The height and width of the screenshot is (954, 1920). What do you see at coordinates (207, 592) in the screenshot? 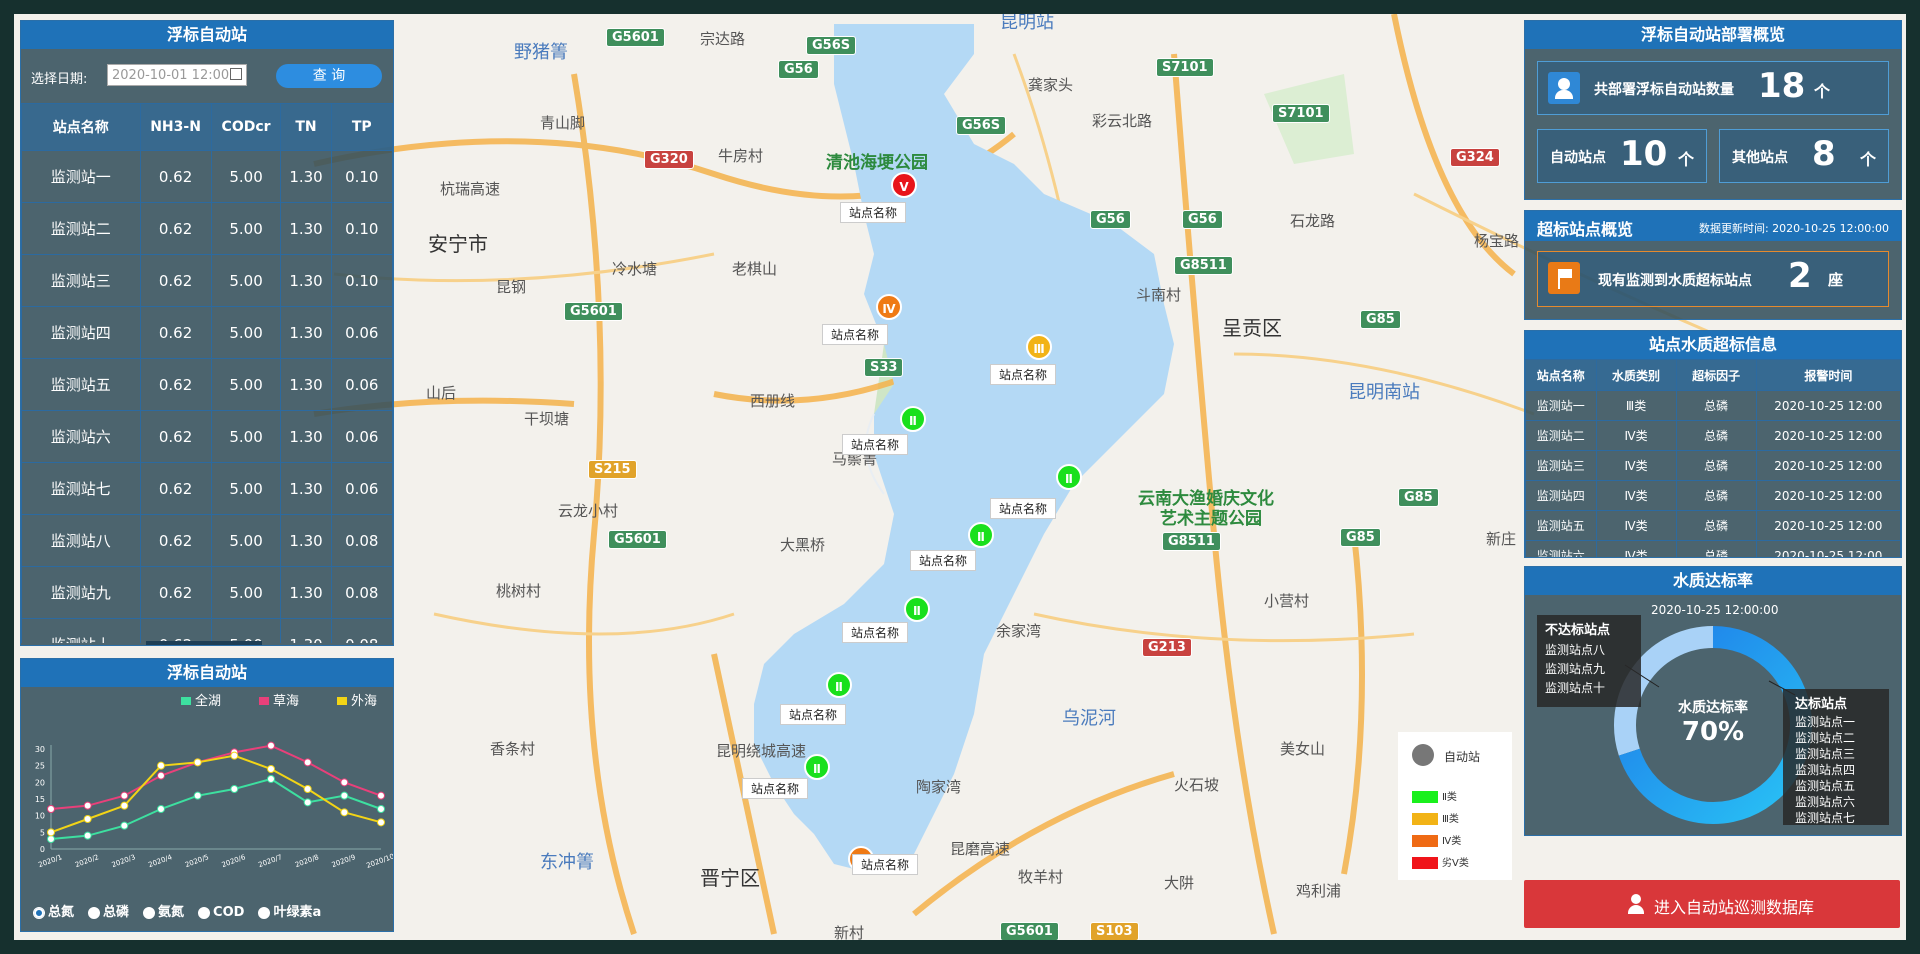
I see `table-row: 监测站九 0.62 5.00 1.30 0.08` at bounding box center [207, 592].